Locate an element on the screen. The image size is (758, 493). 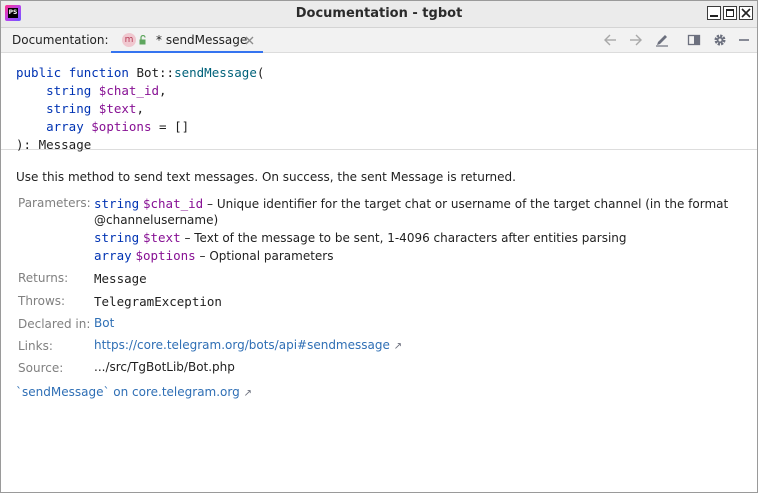
param-suffix: = [] is located at coordinates (170, 126).